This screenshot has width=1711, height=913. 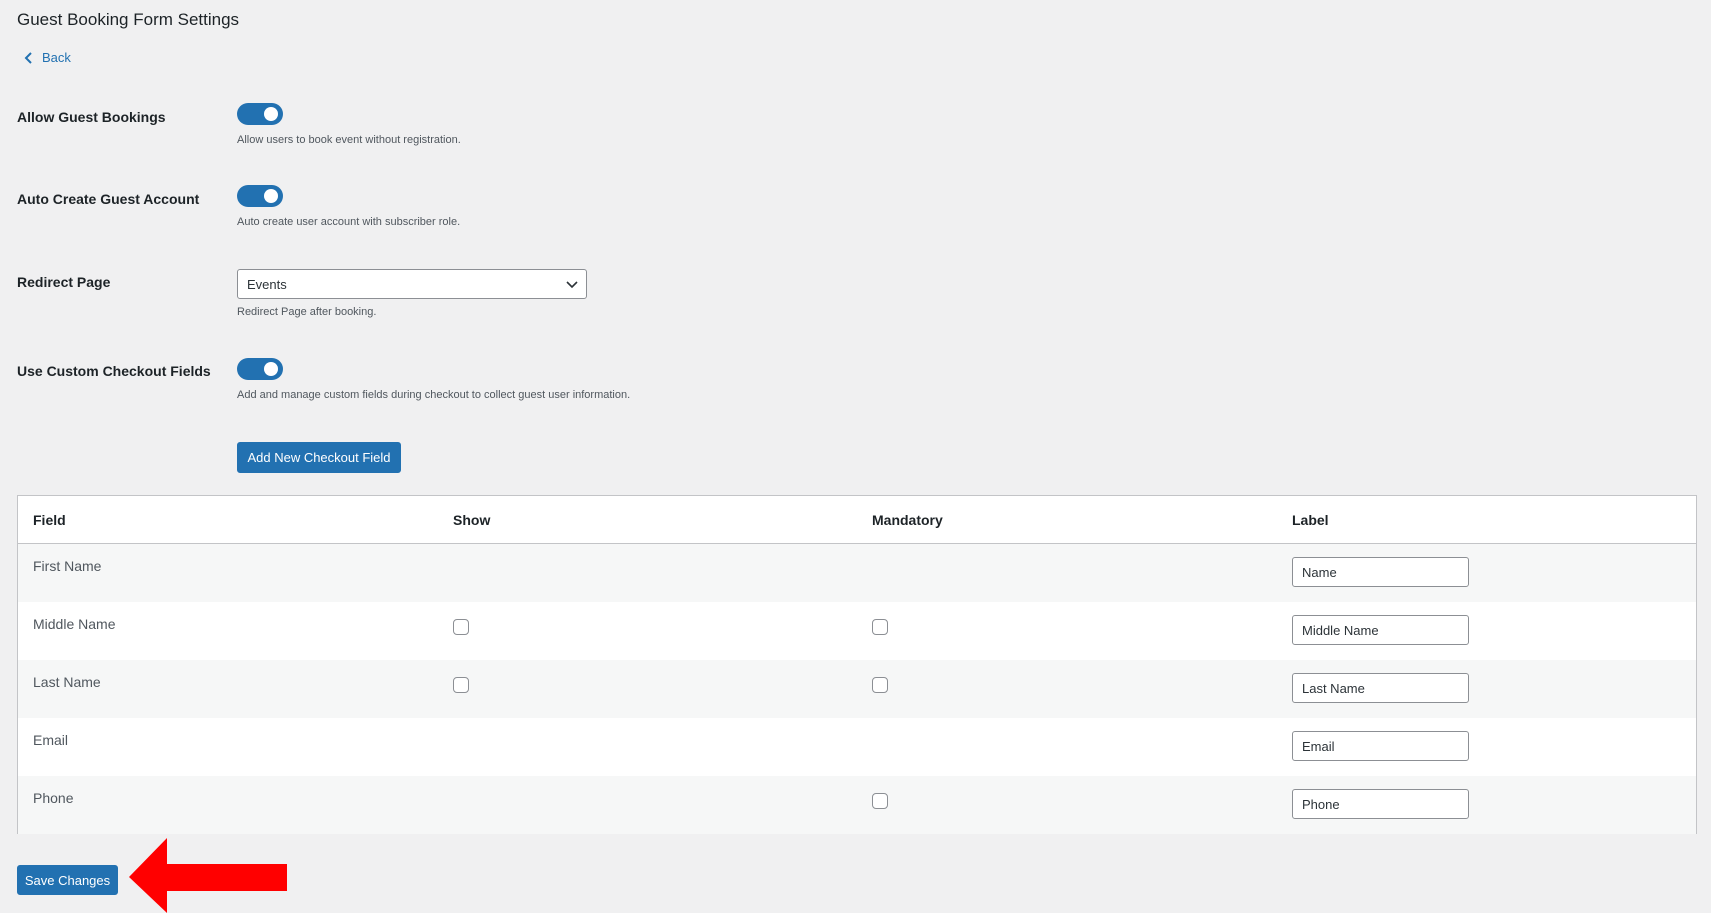 What do you see at coordinates (67, 566) in the screenshot?
I see `field-name: First Name` at bounding box center [67, 566].